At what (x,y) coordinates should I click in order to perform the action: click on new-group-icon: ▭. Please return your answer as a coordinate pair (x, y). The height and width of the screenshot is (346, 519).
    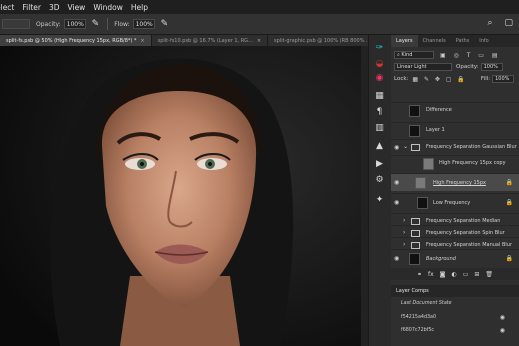
    Looking at the image, I should click on (466, 274).